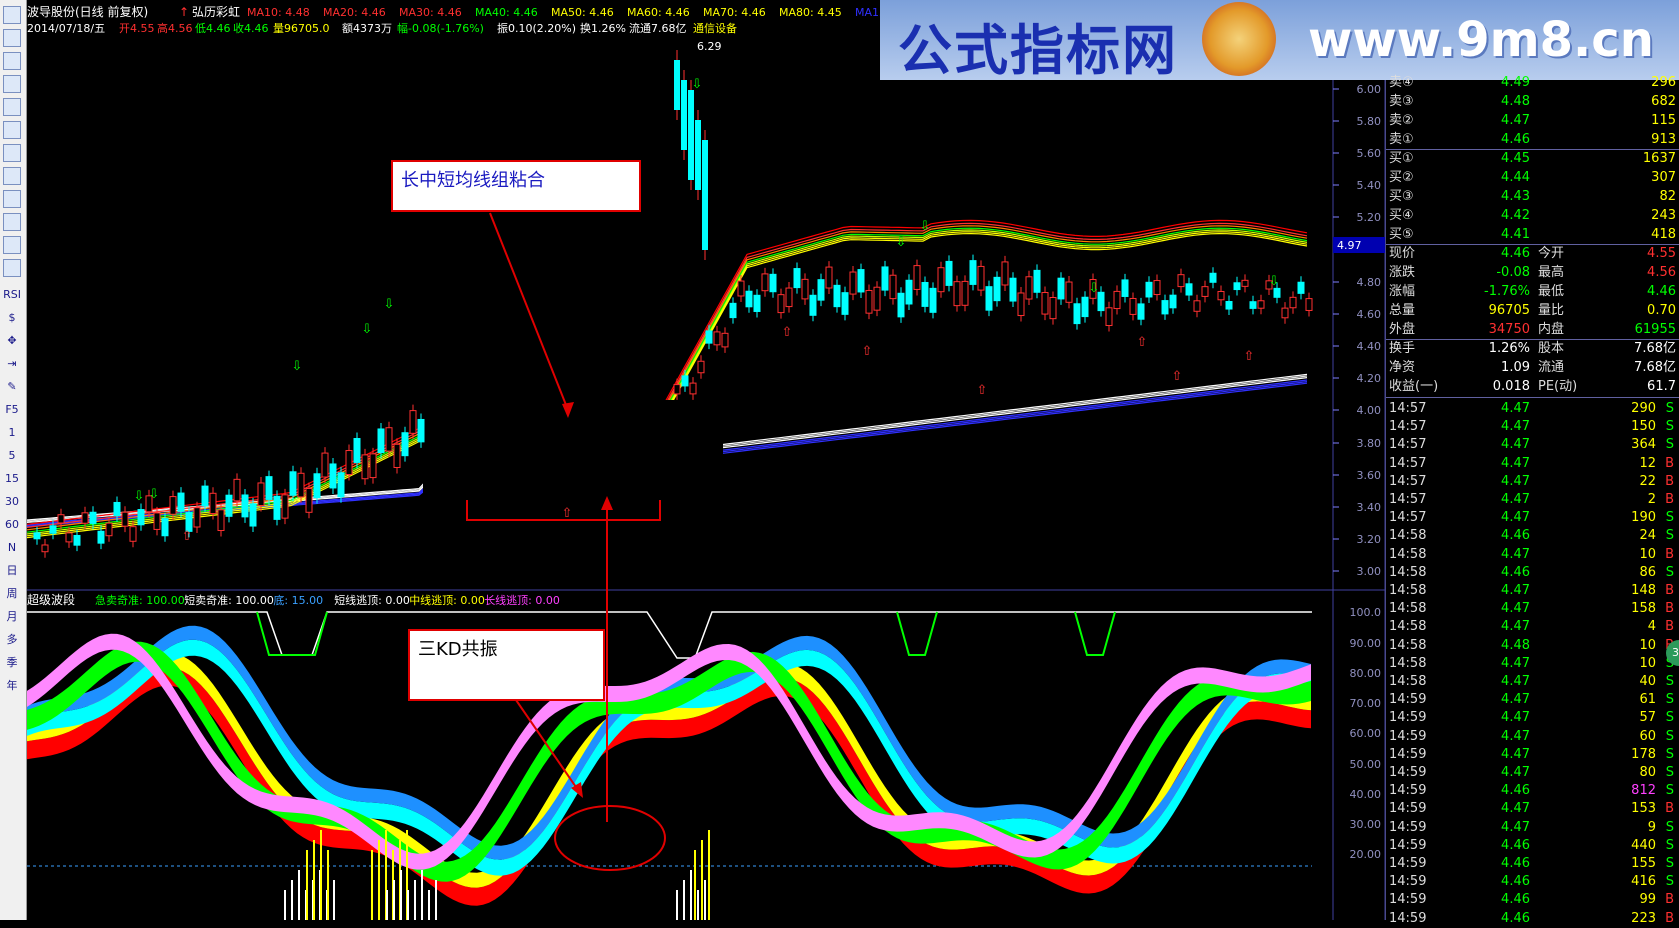 This screenshot has height=928, width=1679. Describe the element at coordinates (516, 186) in the screenshot. I see `annotation-ma-cluster: 长中短均线组粘合` at that location.